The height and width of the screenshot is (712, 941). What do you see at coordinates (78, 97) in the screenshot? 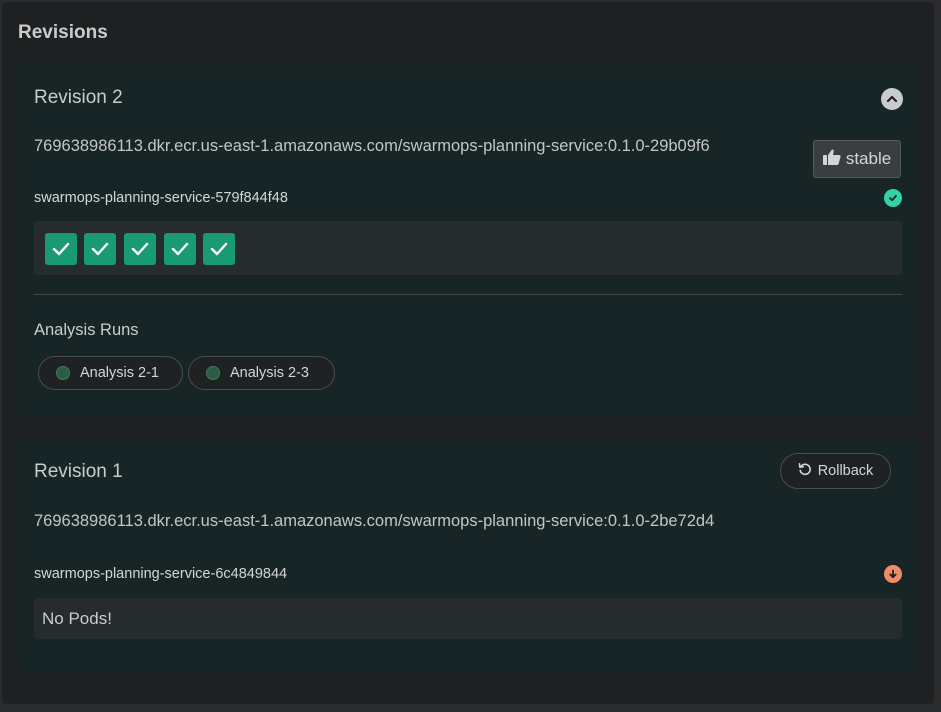
I see `revision-title: Revision 2` at bounding box center [78, 97].